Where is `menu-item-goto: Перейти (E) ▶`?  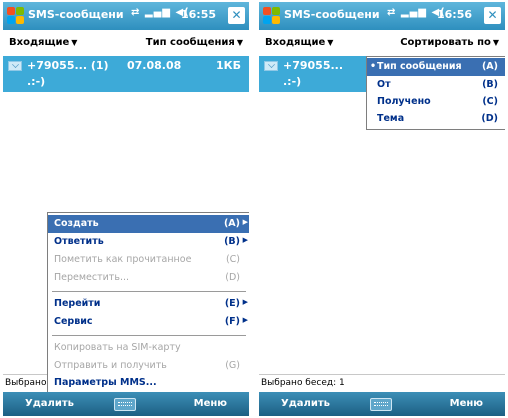
menu-item-goto: Перейти (E) ▶ is located at coordinates (148, 304).